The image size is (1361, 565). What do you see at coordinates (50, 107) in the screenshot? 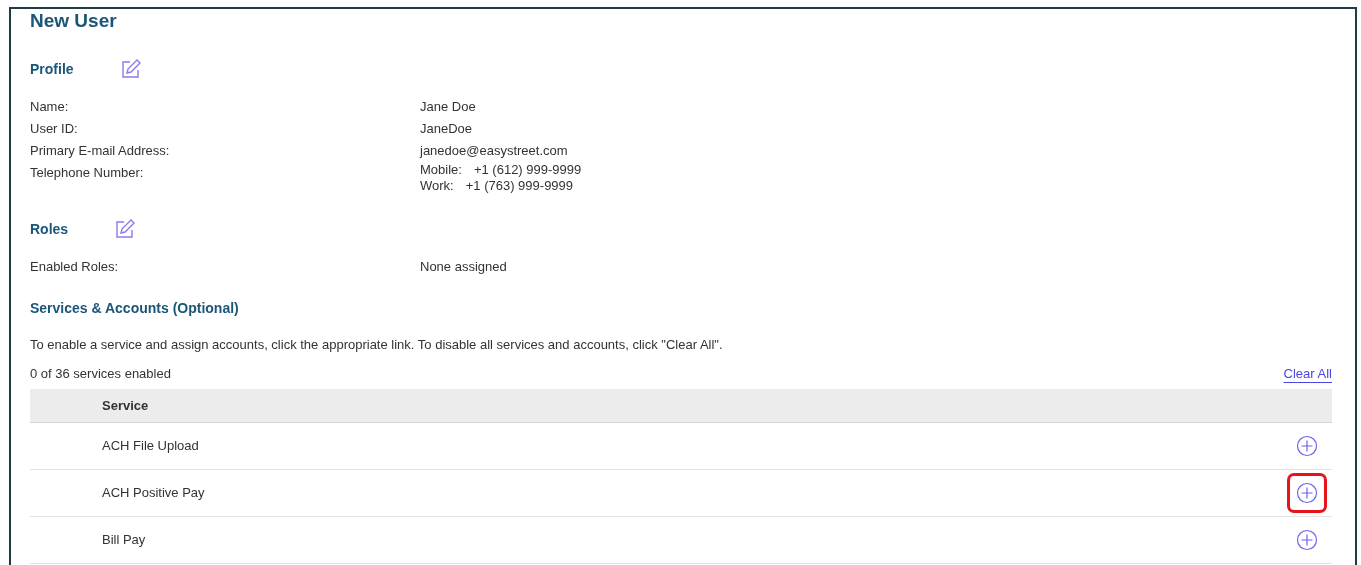
I see `field-label: Name:` at bounding box center [50, 107].